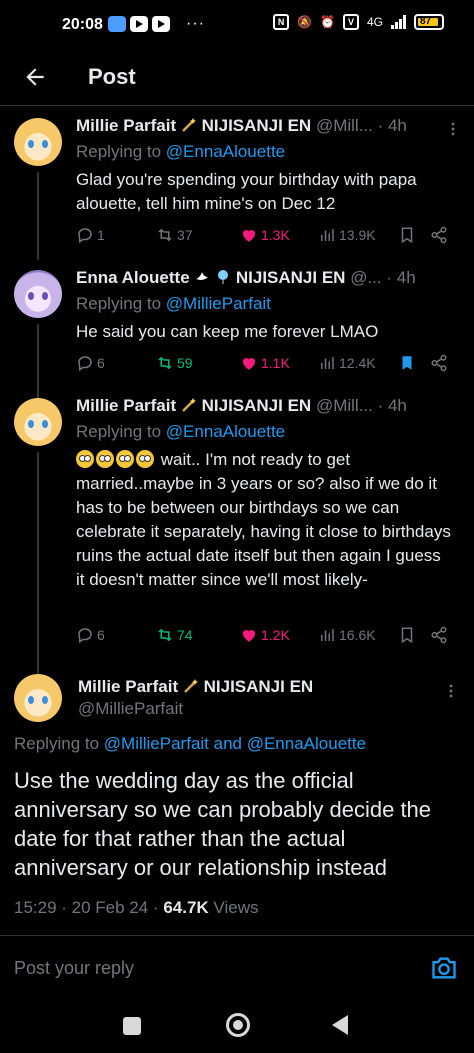  What do you see at coordinates (426, 21) in the screenshot?
I see `battery-level: 87` at bounding box center [426, 21].